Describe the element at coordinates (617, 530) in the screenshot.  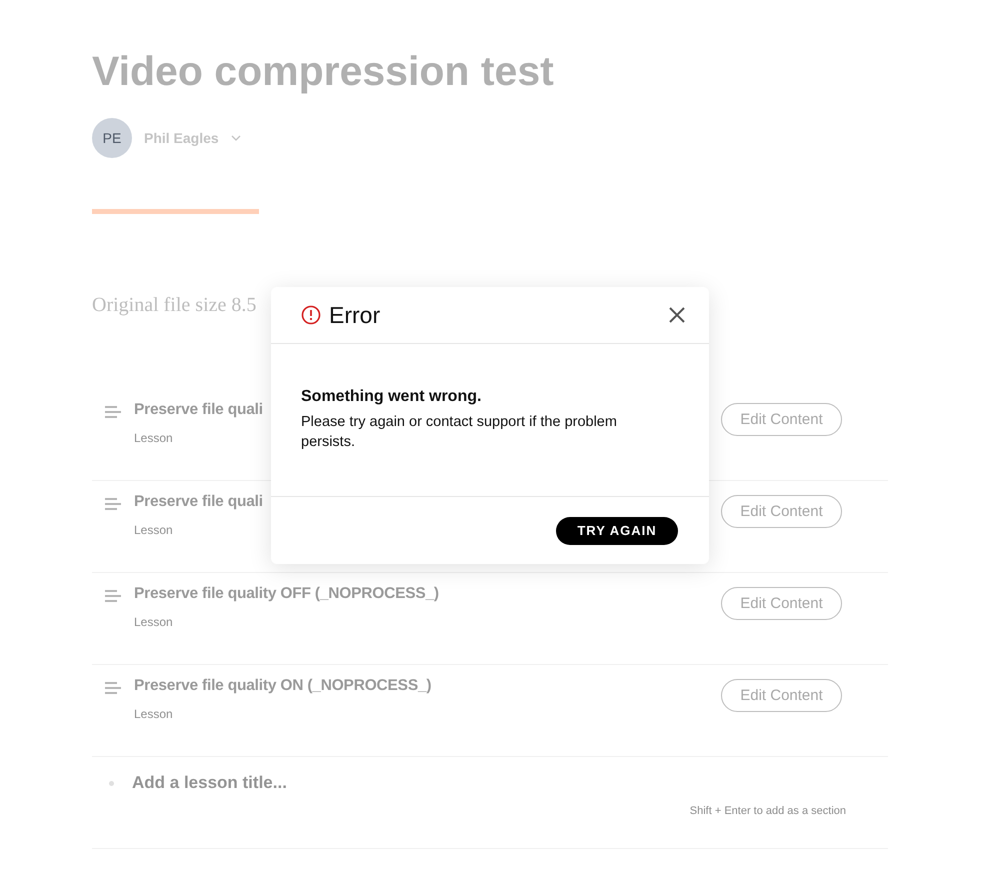
I see `try-again-button: TRY AGAIN` at that location.